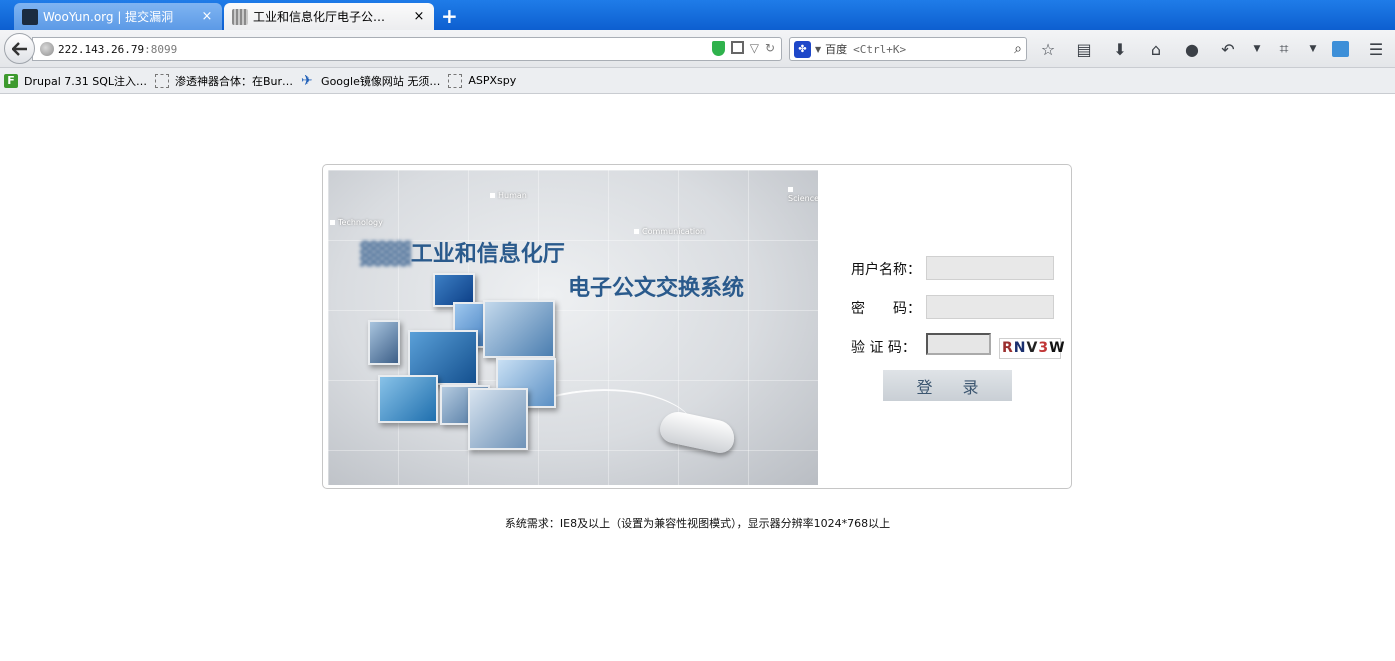  I want to click on back-arrow-icon, so click(19, 48).